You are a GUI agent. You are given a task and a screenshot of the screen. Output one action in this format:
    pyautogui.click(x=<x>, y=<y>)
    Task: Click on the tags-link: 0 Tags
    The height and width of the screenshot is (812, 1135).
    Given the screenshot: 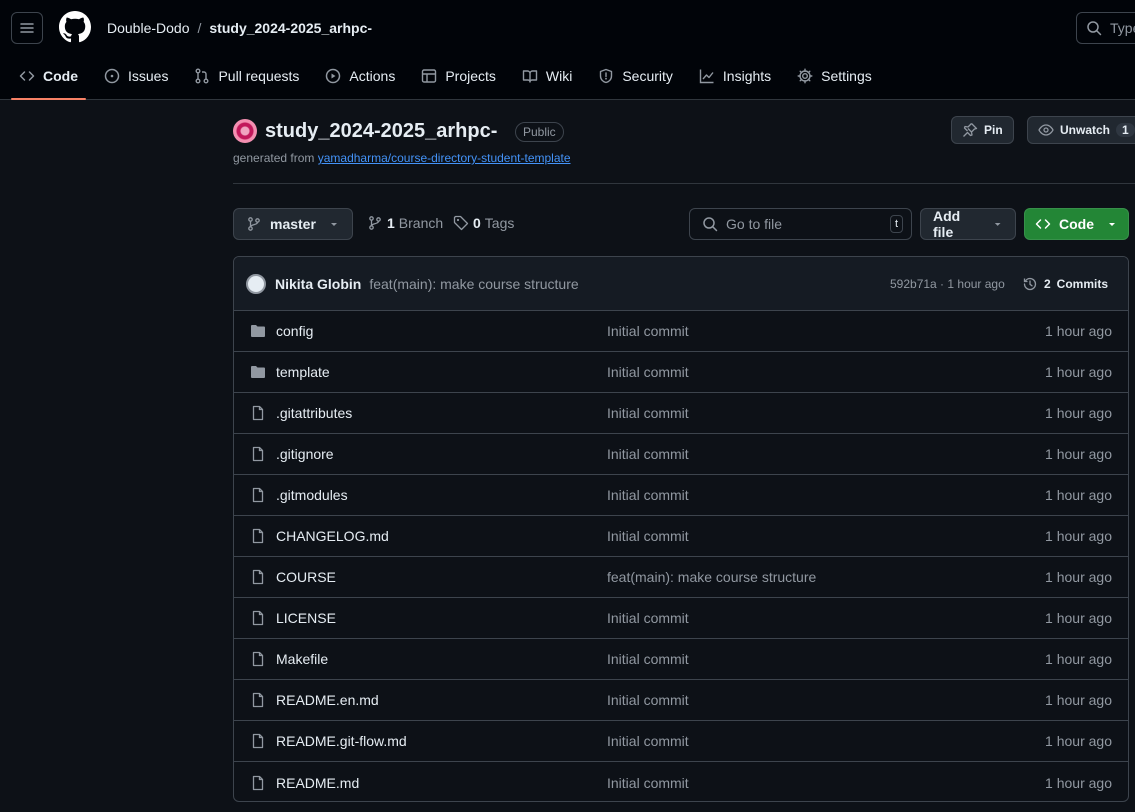 What is the action you would take?
    pyautogui.click(x=483, y=223)
    